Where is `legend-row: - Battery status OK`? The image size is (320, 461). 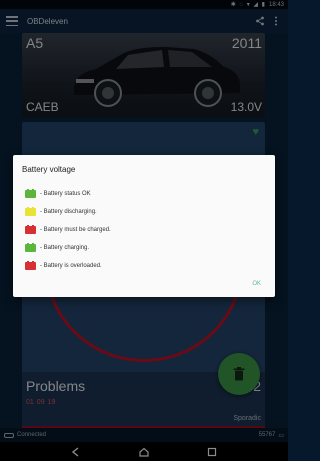 legend-row: - Battery status OK is located at coordinates (68, 194).